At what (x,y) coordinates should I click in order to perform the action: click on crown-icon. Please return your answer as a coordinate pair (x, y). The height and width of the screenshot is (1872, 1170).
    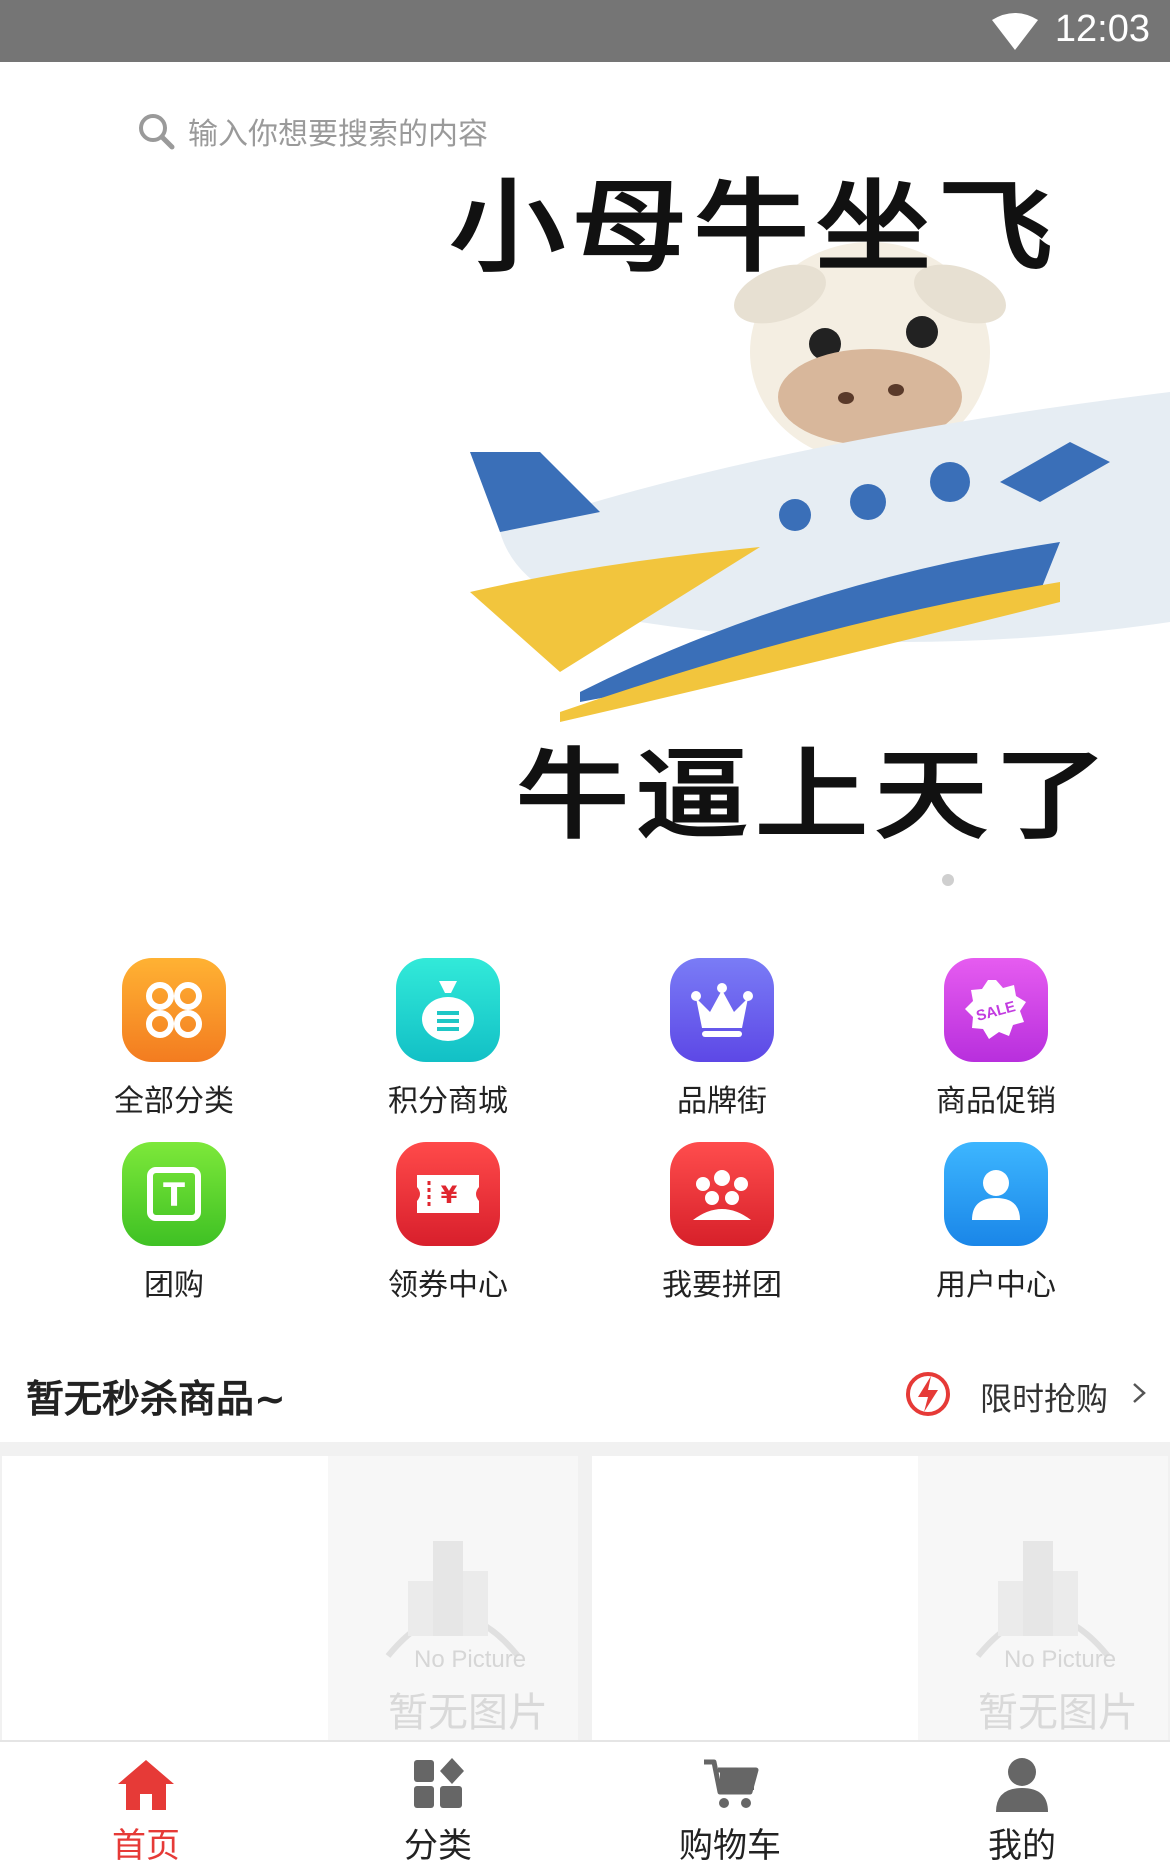
    Looking at the image, I should click on (722, 1010).